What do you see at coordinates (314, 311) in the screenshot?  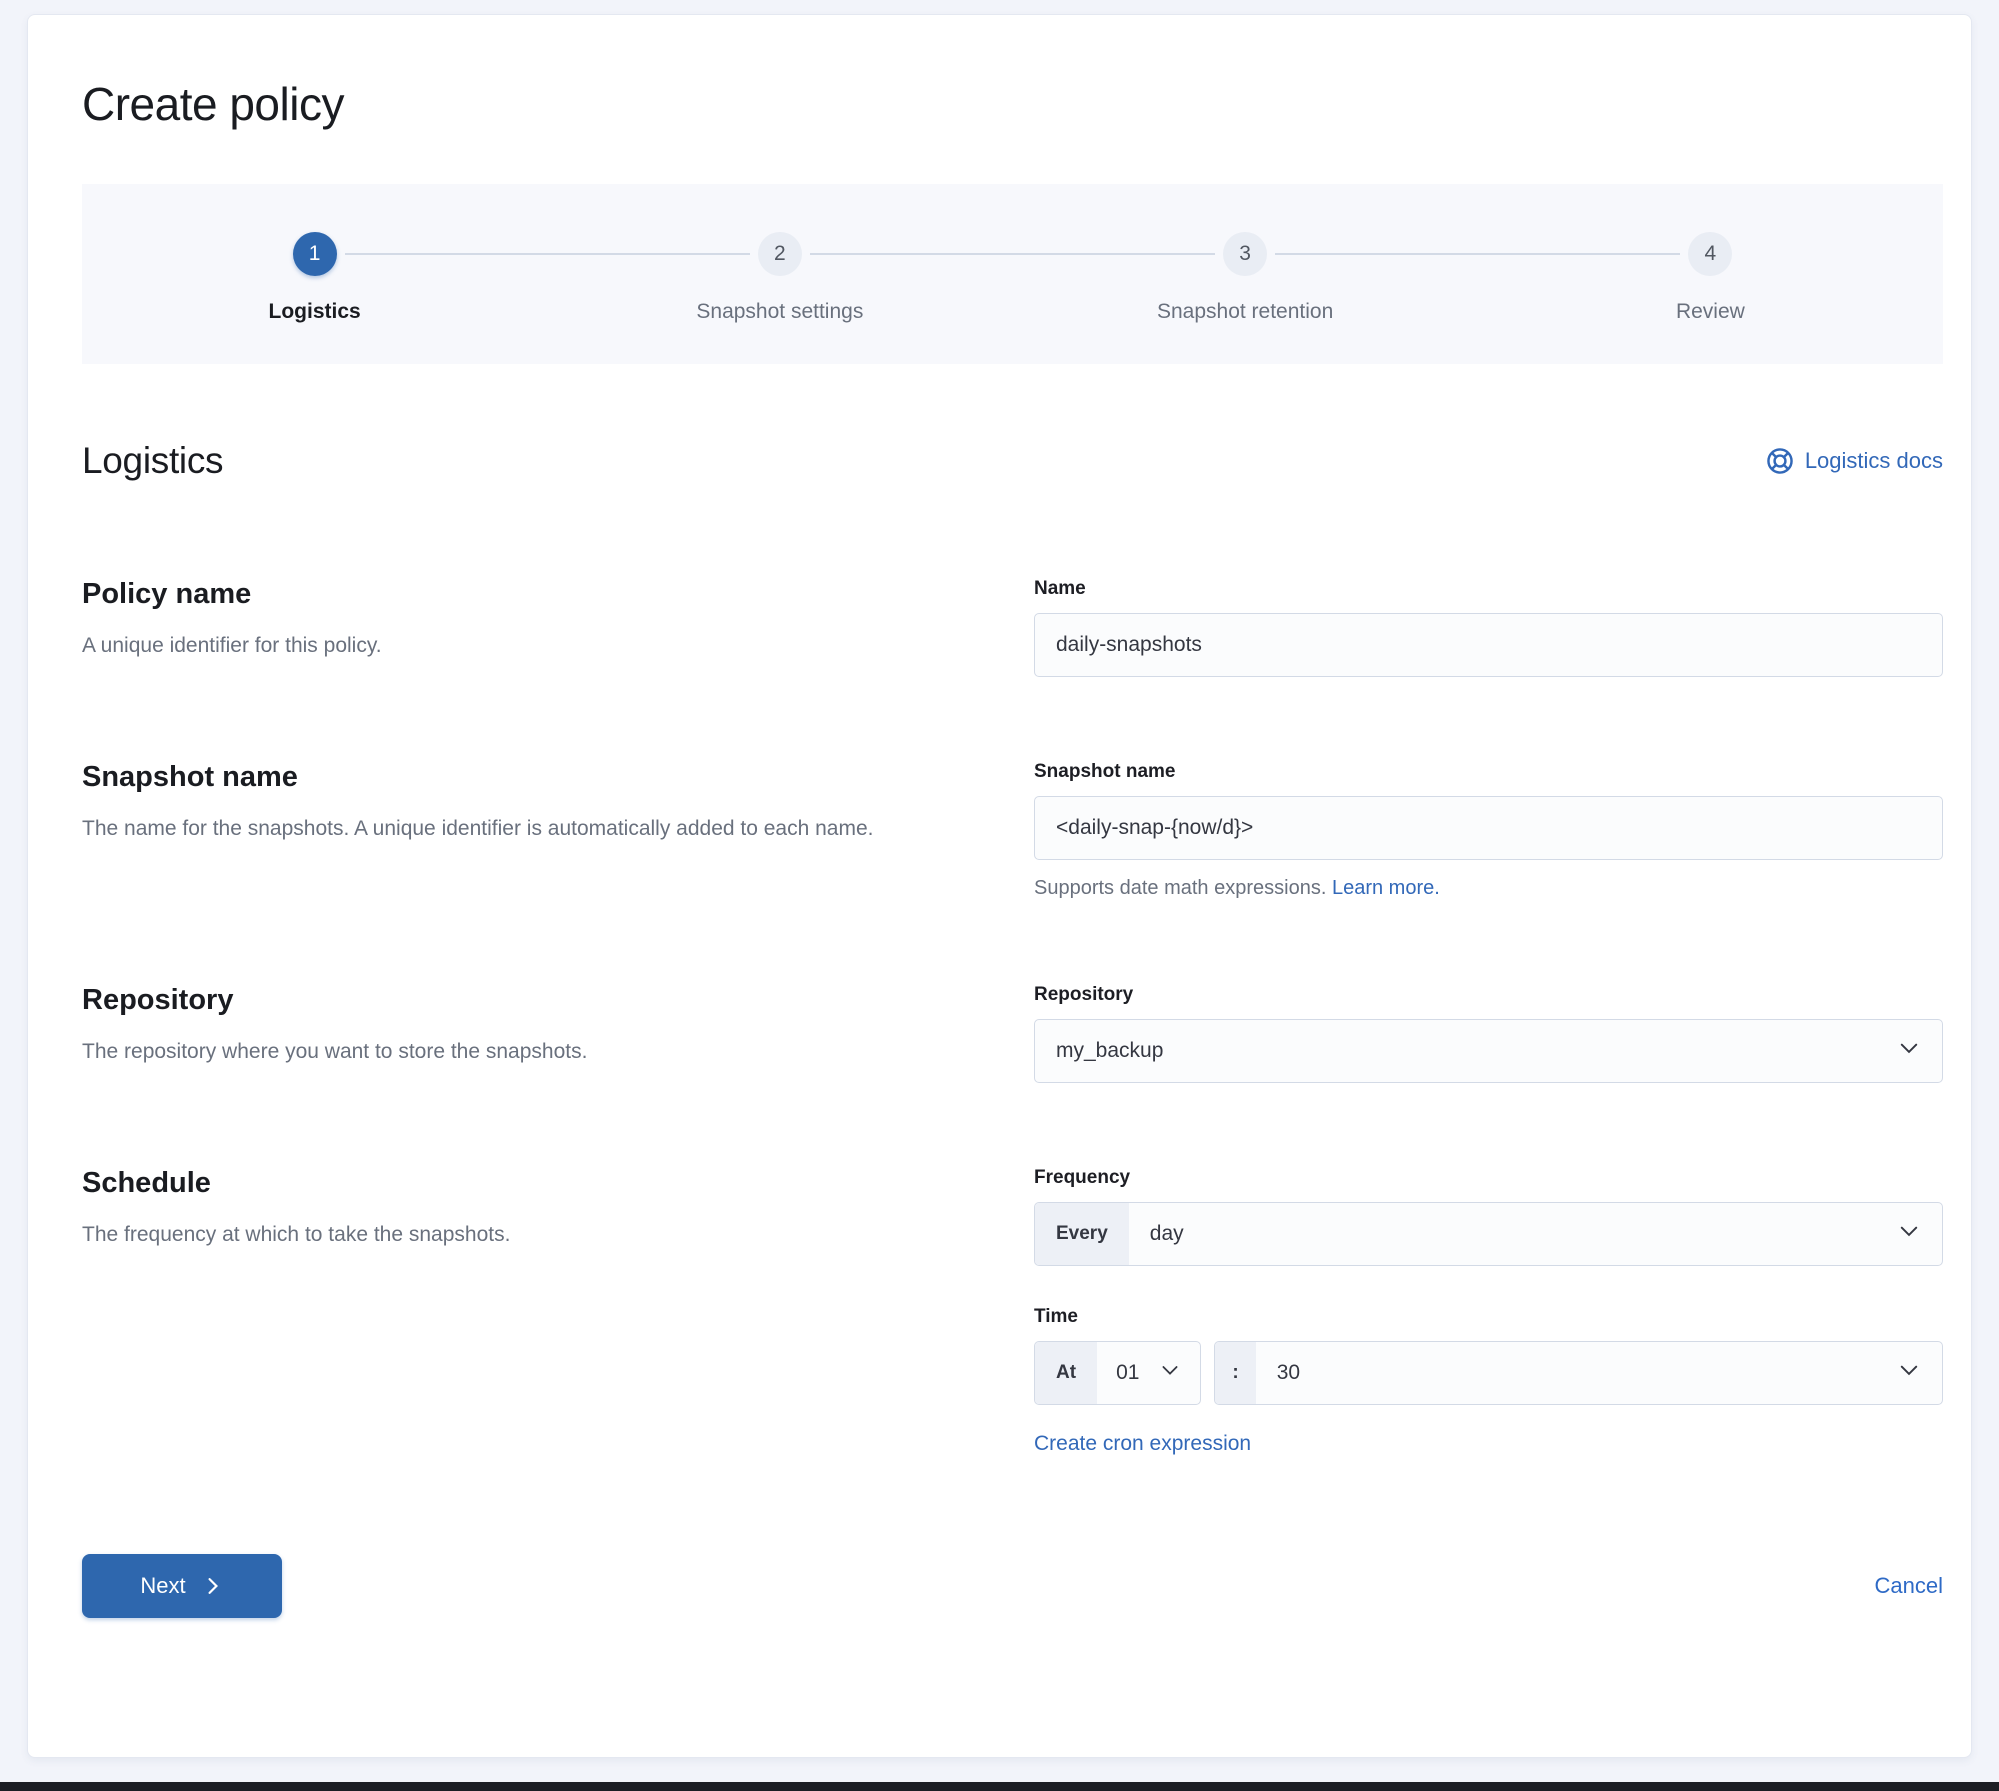 I see `step-label: Logistics` at bounding box center [314, 311].